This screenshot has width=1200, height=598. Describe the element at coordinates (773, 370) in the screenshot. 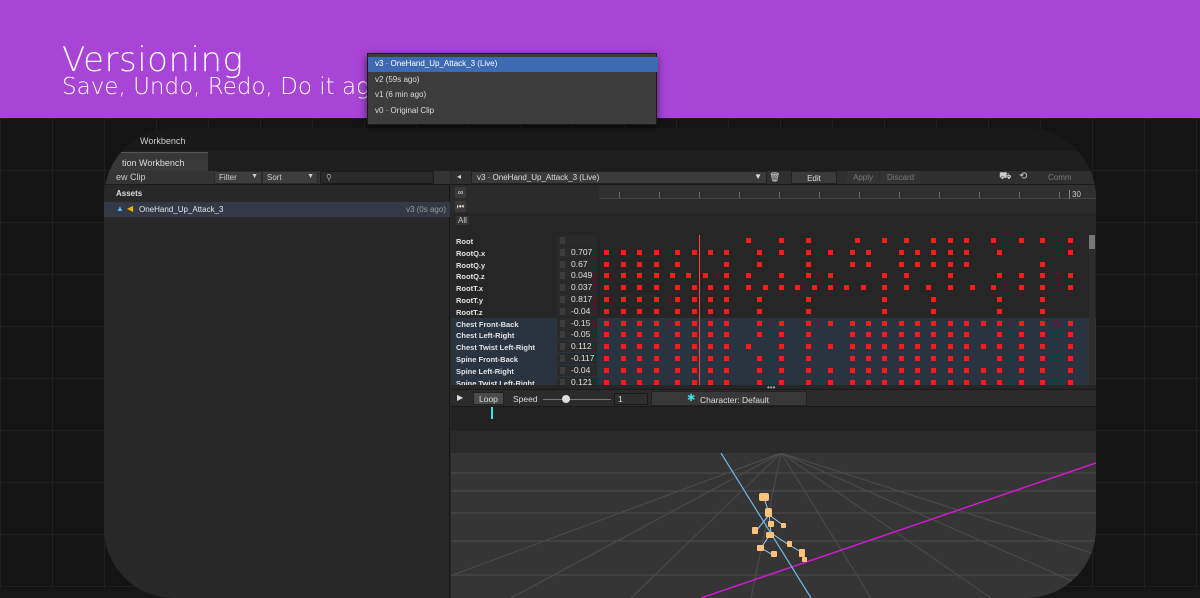

I see `curve-row: Spine Left-Right -0.04` at that location.